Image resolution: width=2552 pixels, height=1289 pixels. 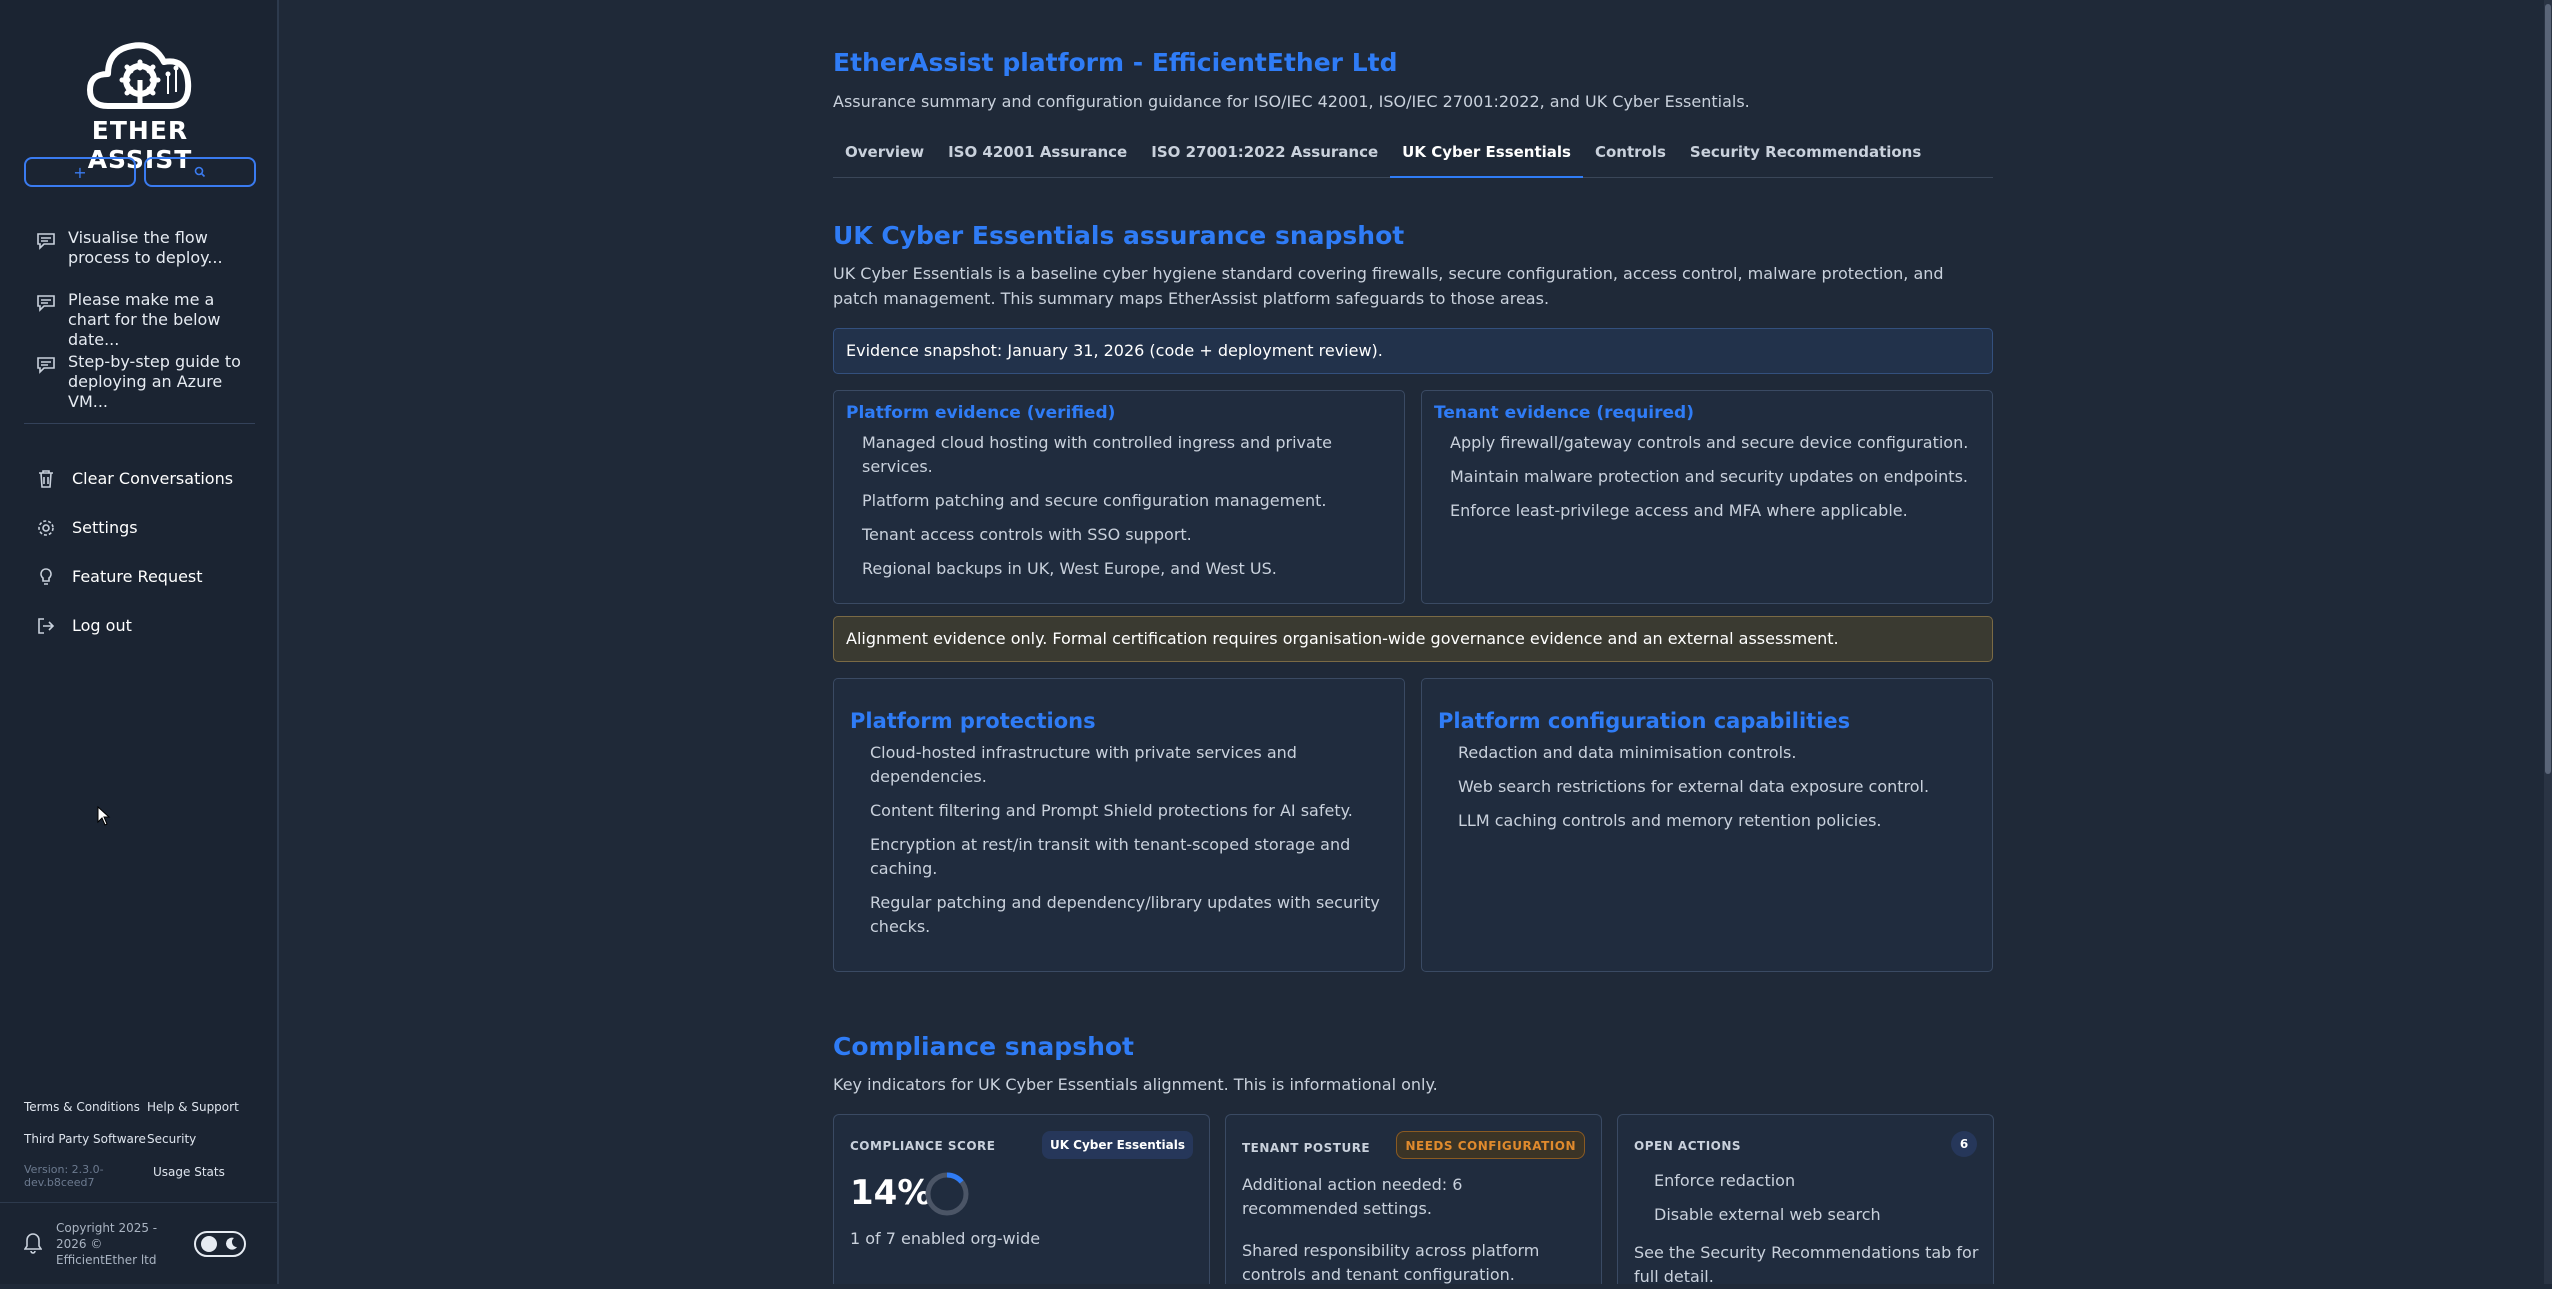 I want to click on clear-conversations-button: Clear Conversations, so click(x=151, y=478).